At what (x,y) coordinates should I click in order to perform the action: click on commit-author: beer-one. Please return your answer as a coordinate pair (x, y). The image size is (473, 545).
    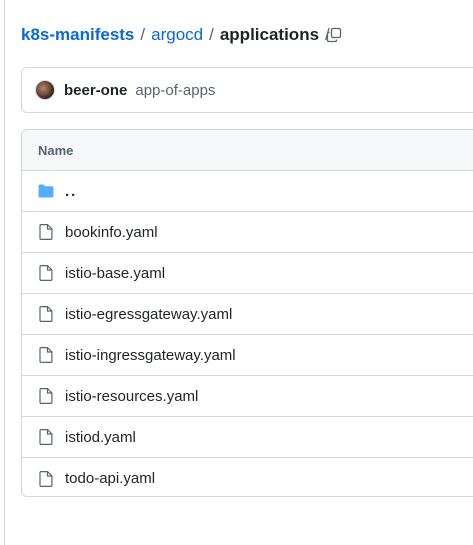
    Looking at the image, I should click on (95, 90).